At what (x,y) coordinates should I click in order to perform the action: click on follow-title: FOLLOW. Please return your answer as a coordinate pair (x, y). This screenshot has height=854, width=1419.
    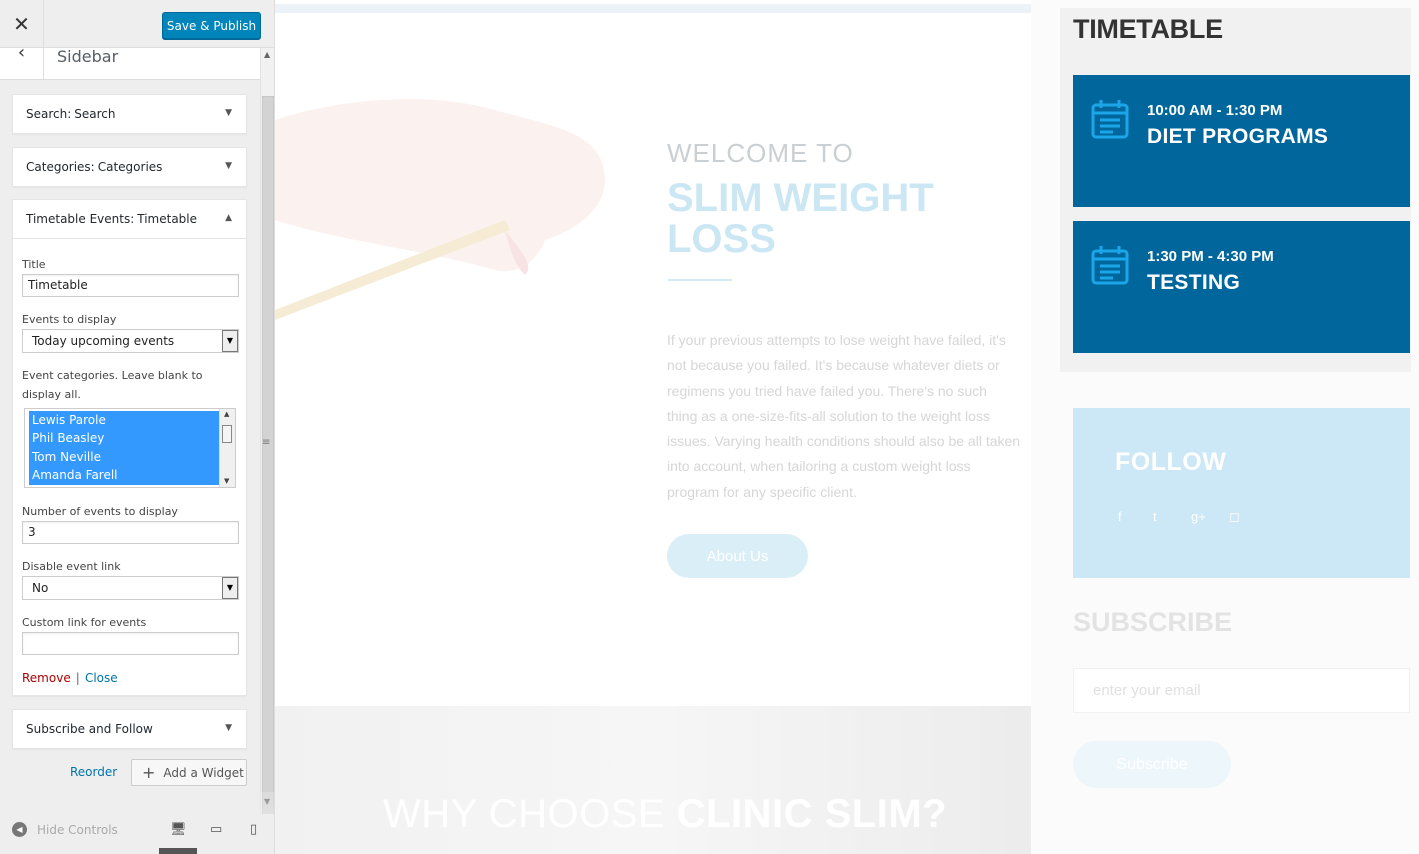
    Looking at the image, I should click on (1171, 462).